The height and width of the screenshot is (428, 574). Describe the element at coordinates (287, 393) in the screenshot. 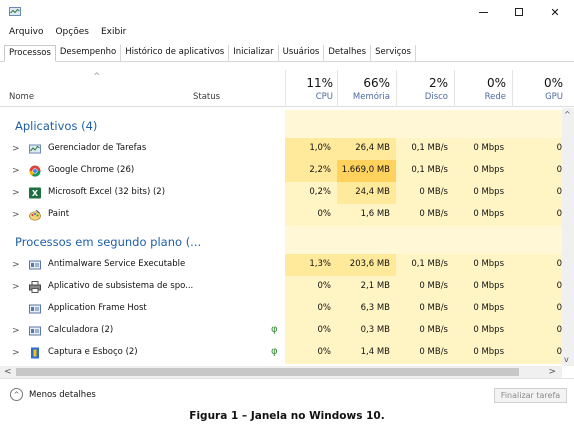

I see `footer-bar: ^ Menos detalhes Finalizar tarefa` at that location.